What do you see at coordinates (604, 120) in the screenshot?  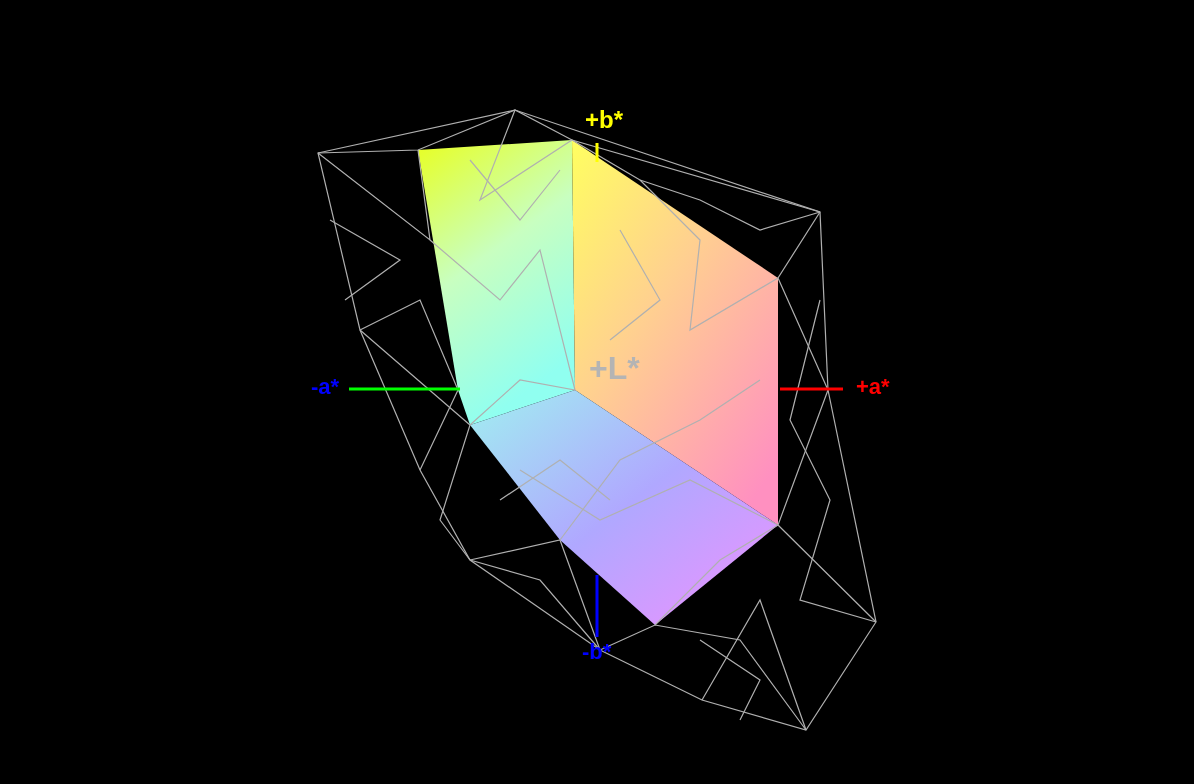 I see `axis-label: +b*` at bounding box center [604, 120].